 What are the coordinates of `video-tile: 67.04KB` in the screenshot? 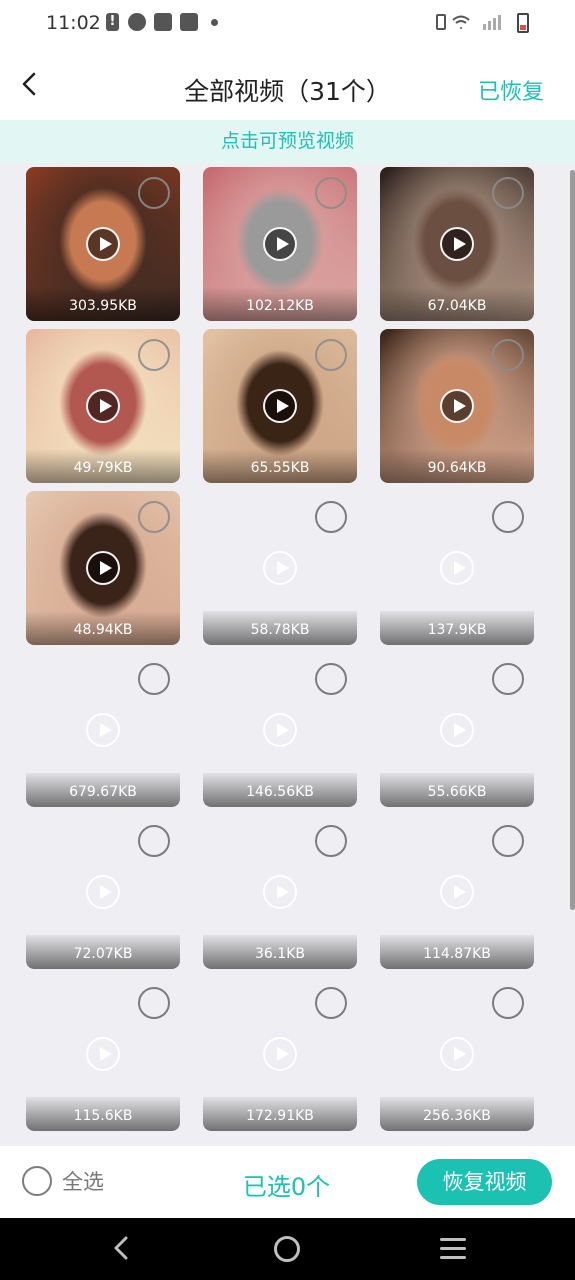 It's located at (457, 244).